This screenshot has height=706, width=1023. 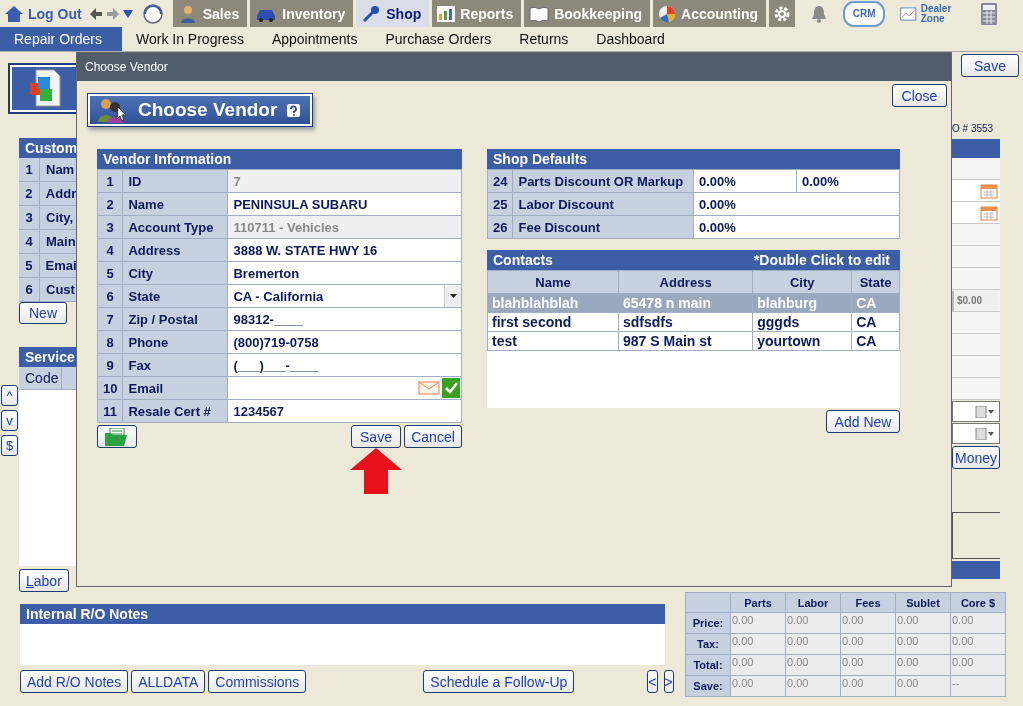 I want to click on sub-nav-tab: Work In Progress, so click(x=190, y=39).